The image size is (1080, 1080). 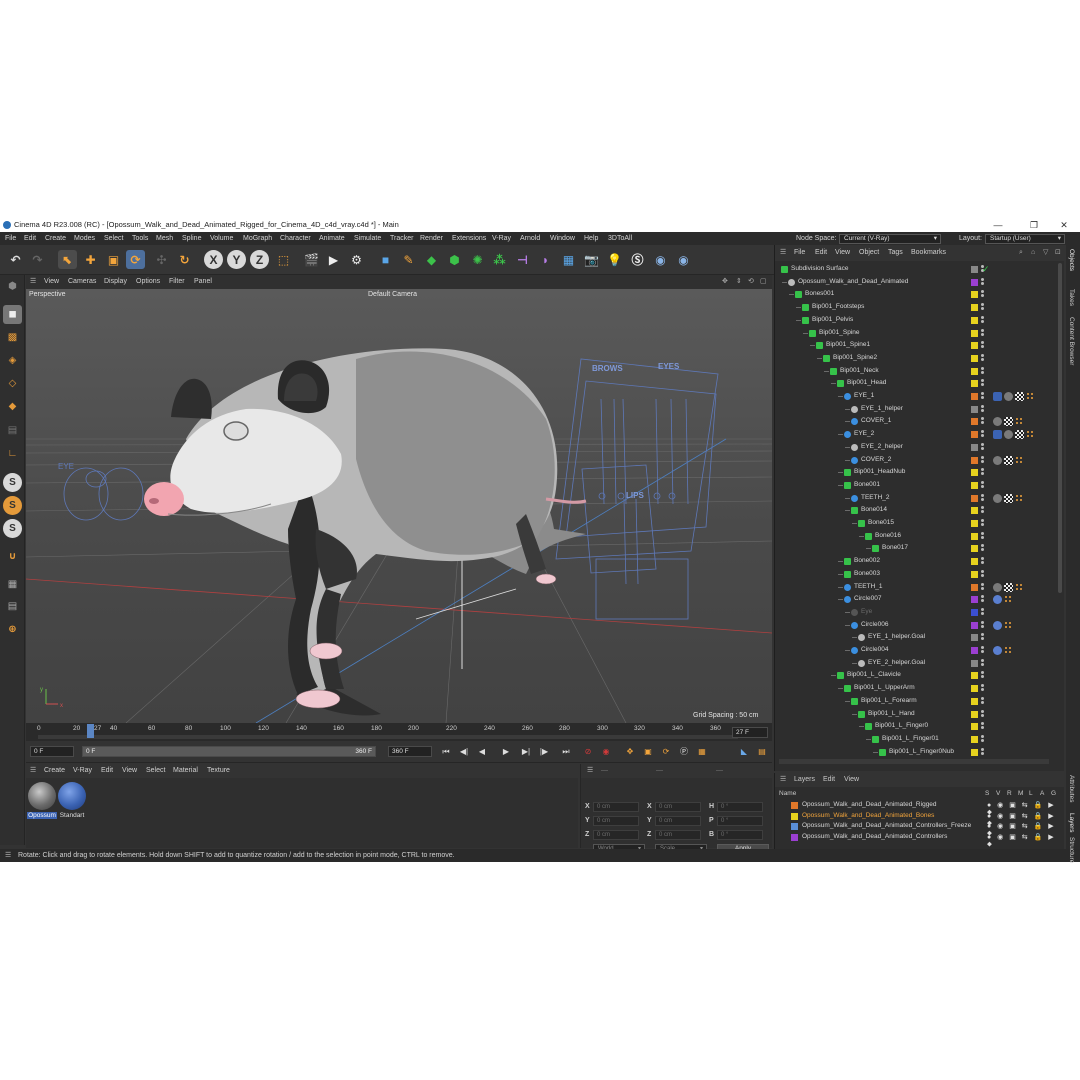 I want to click on object-row: Bip001_Pelvis, so click(x=915, y=320).